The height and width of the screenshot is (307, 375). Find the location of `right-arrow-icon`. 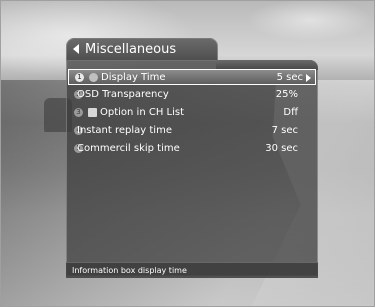

right-arrow-icon is located at coordinates (308, 78).